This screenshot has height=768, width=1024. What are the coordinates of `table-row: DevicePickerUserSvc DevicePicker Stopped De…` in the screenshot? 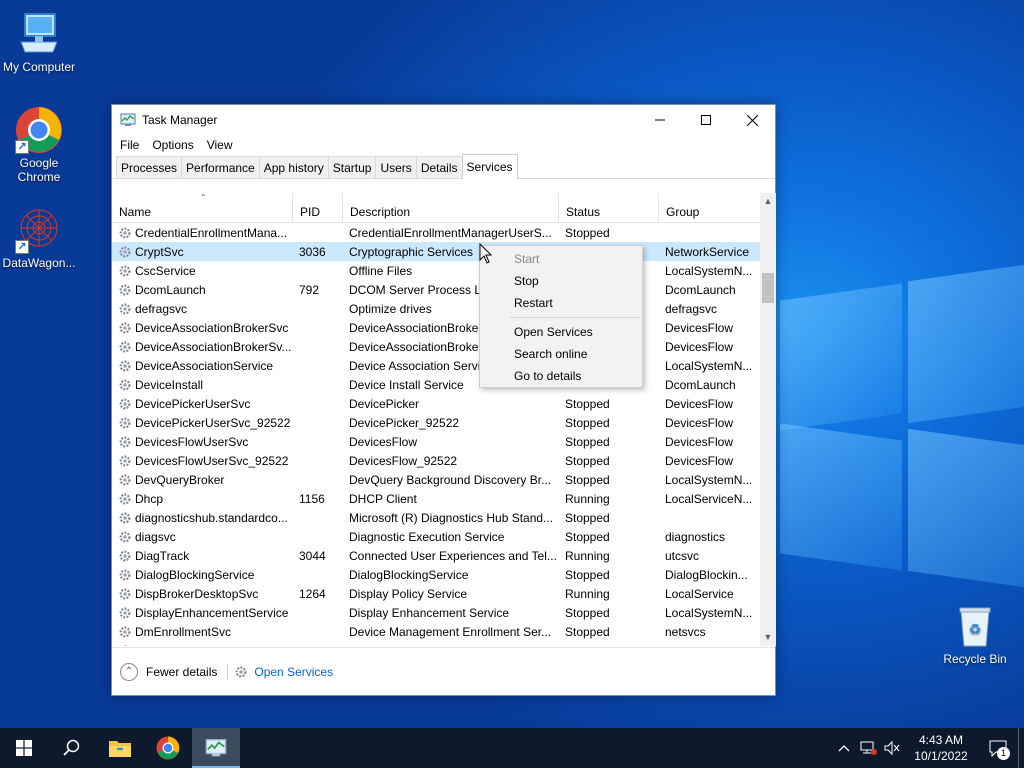 It's located at (436, 403).